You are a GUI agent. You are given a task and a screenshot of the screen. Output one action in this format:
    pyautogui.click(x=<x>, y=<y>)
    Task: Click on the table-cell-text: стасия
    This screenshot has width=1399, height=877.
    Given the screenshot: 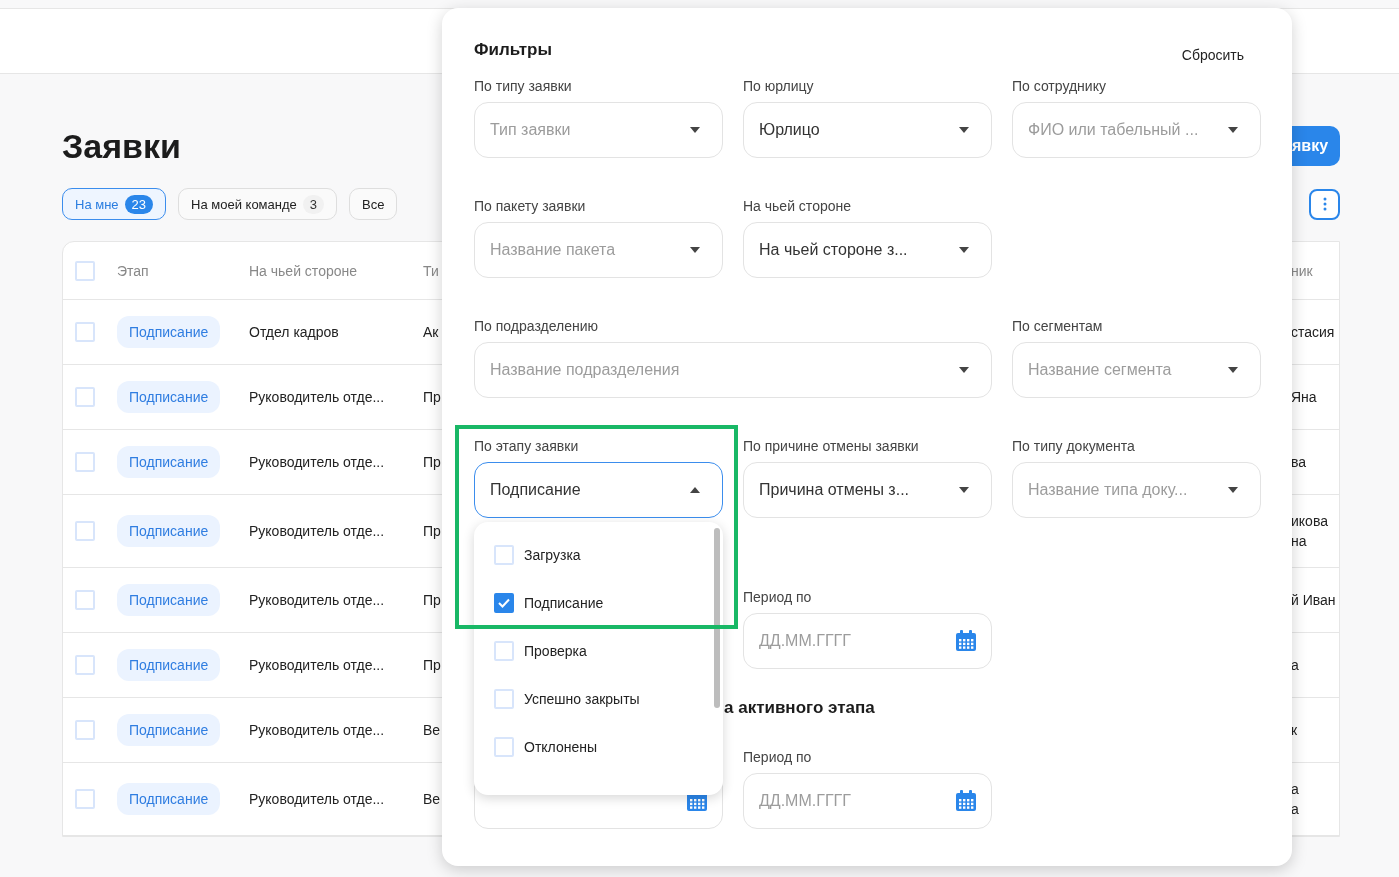 What is the action you would take?
    pyautogui.click(x=1313, y=332)
    